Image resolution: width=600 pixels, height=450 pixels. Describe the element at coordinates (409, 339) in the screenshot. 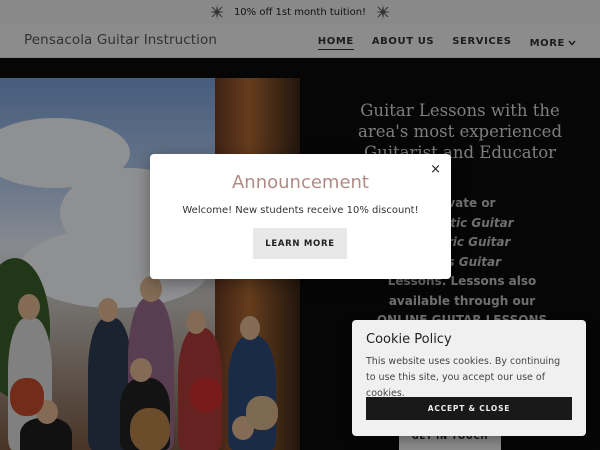

I see `cookie-title: Cookie Policy` at that location.